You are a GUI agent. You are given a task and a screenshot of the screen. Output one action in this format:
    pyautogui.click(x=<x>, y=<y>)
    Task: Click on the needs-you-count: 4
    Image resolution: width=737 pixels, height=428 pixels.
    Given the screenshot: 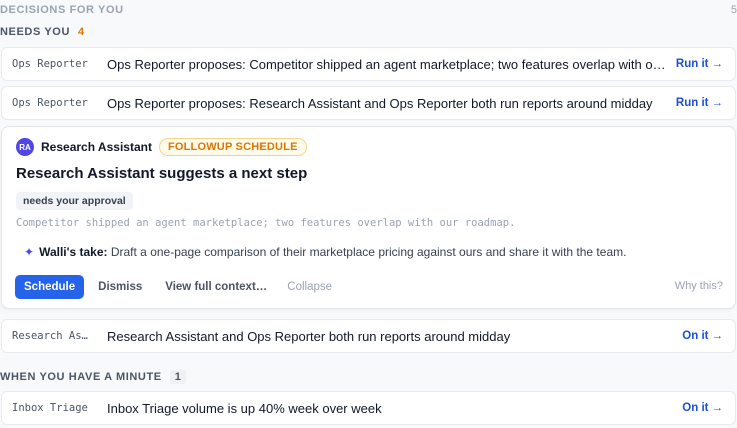 What is the action you would take?
    pyautogui.click(x=81, y=32)
    